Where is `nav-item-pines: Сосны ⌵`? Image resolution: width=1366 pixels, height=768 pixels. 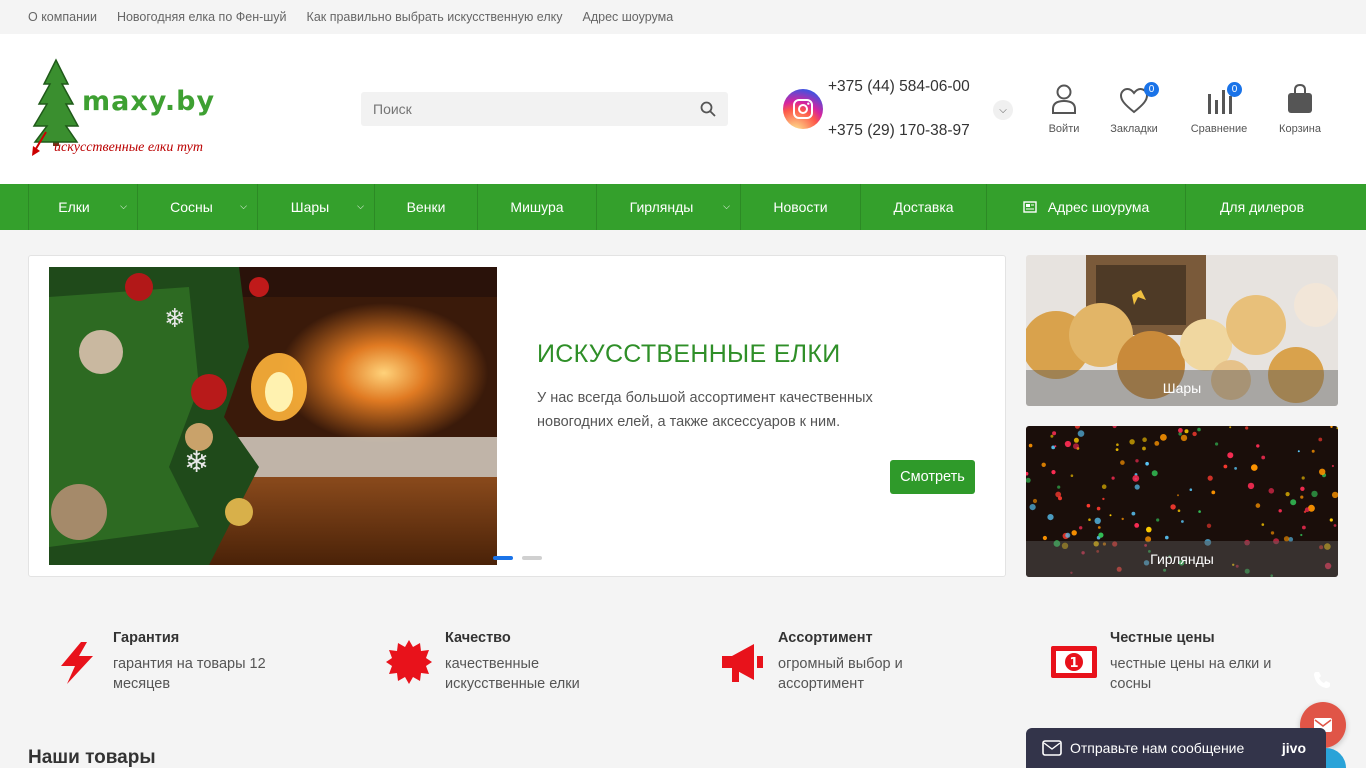
nav-item-pines: Сосны ⌵ is located at coordinates (198, 207).